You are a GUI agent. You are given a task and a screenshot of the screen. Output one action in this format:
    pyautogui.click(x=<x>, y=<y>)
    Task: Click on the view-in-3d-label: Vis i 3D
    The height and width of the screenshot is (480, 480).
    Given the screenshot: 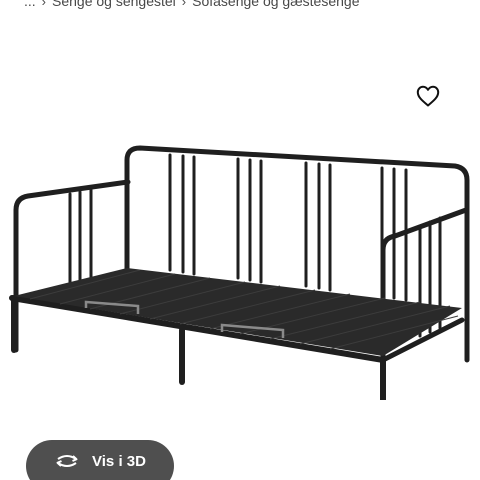 What is the action you would take?
    pyautogui.click(x=119, y=461)
    